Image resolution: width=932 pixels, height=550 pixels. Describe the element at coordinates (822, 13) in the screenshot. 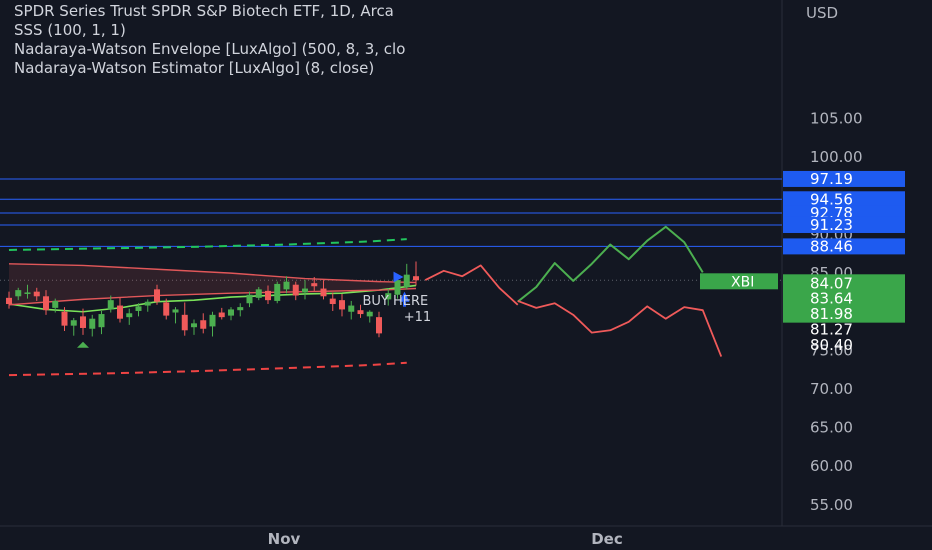

I see `currency-label: USD` at that location.